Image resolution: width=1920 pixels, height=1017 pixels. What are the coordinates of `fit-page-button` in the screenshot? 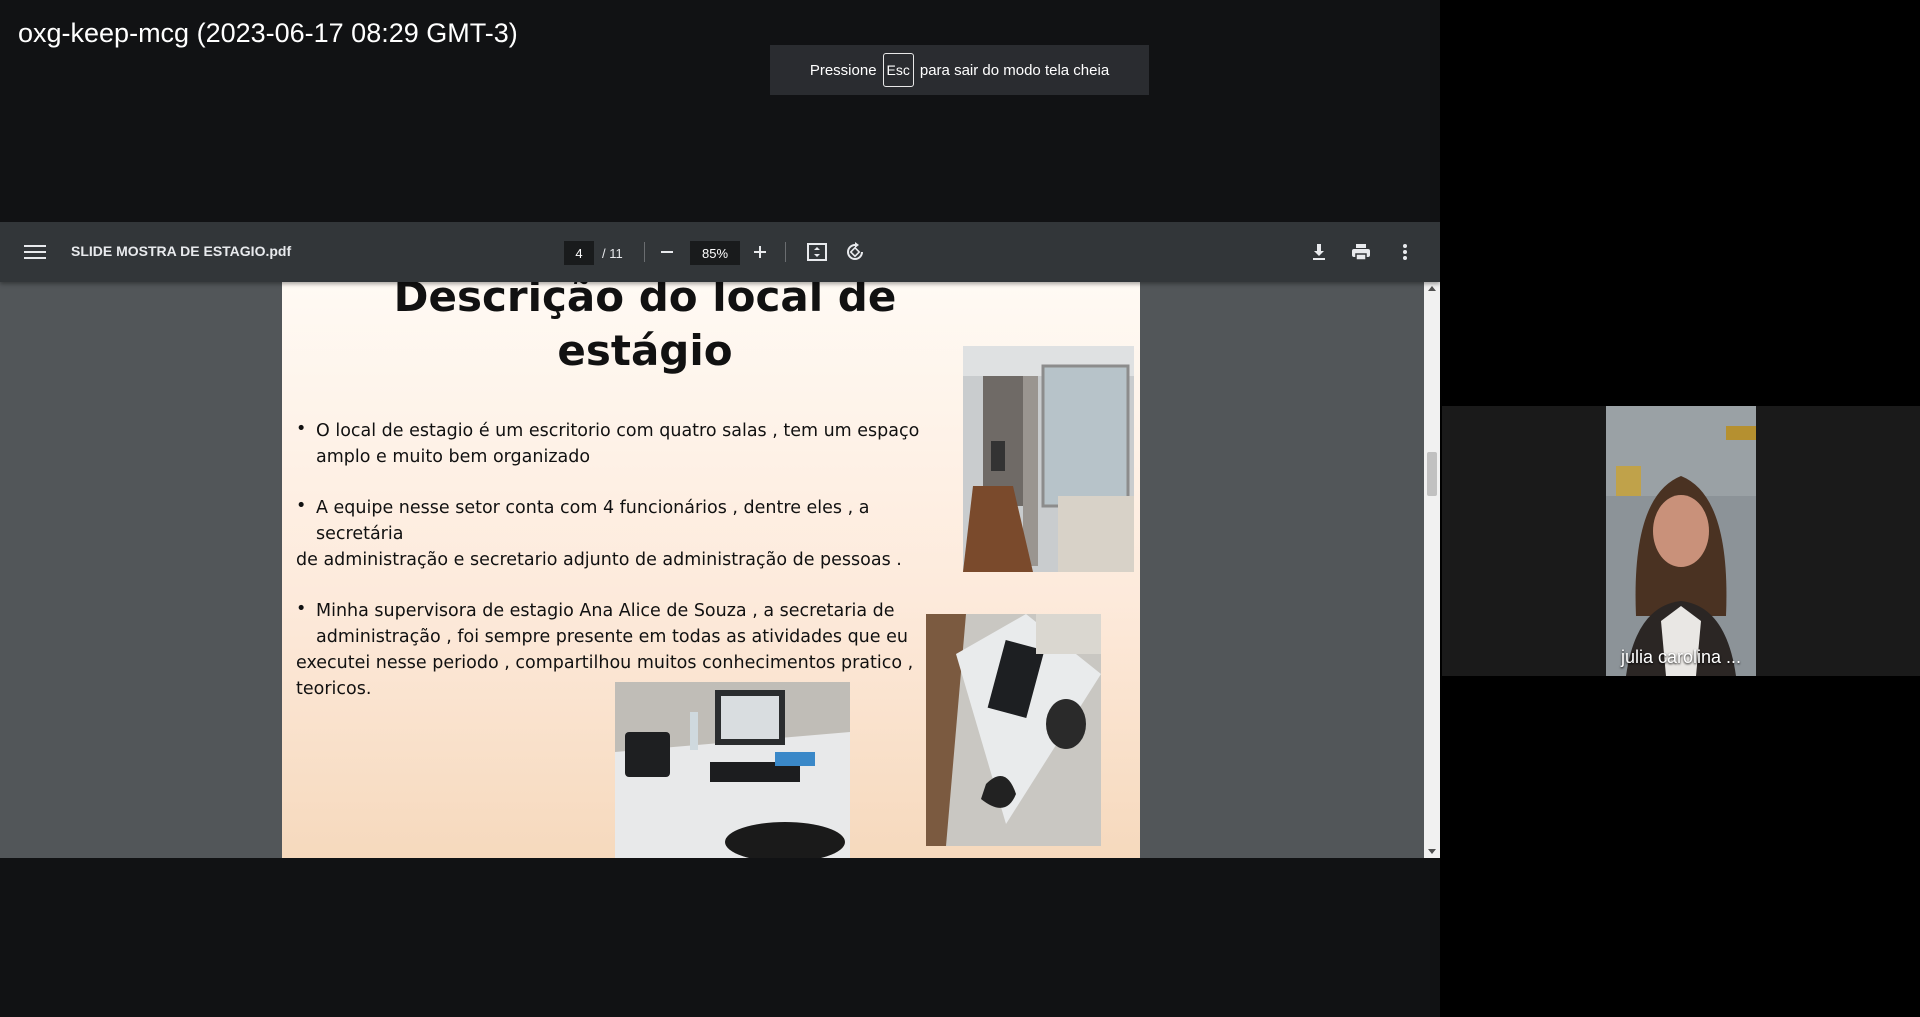 It's located at (817, 252).